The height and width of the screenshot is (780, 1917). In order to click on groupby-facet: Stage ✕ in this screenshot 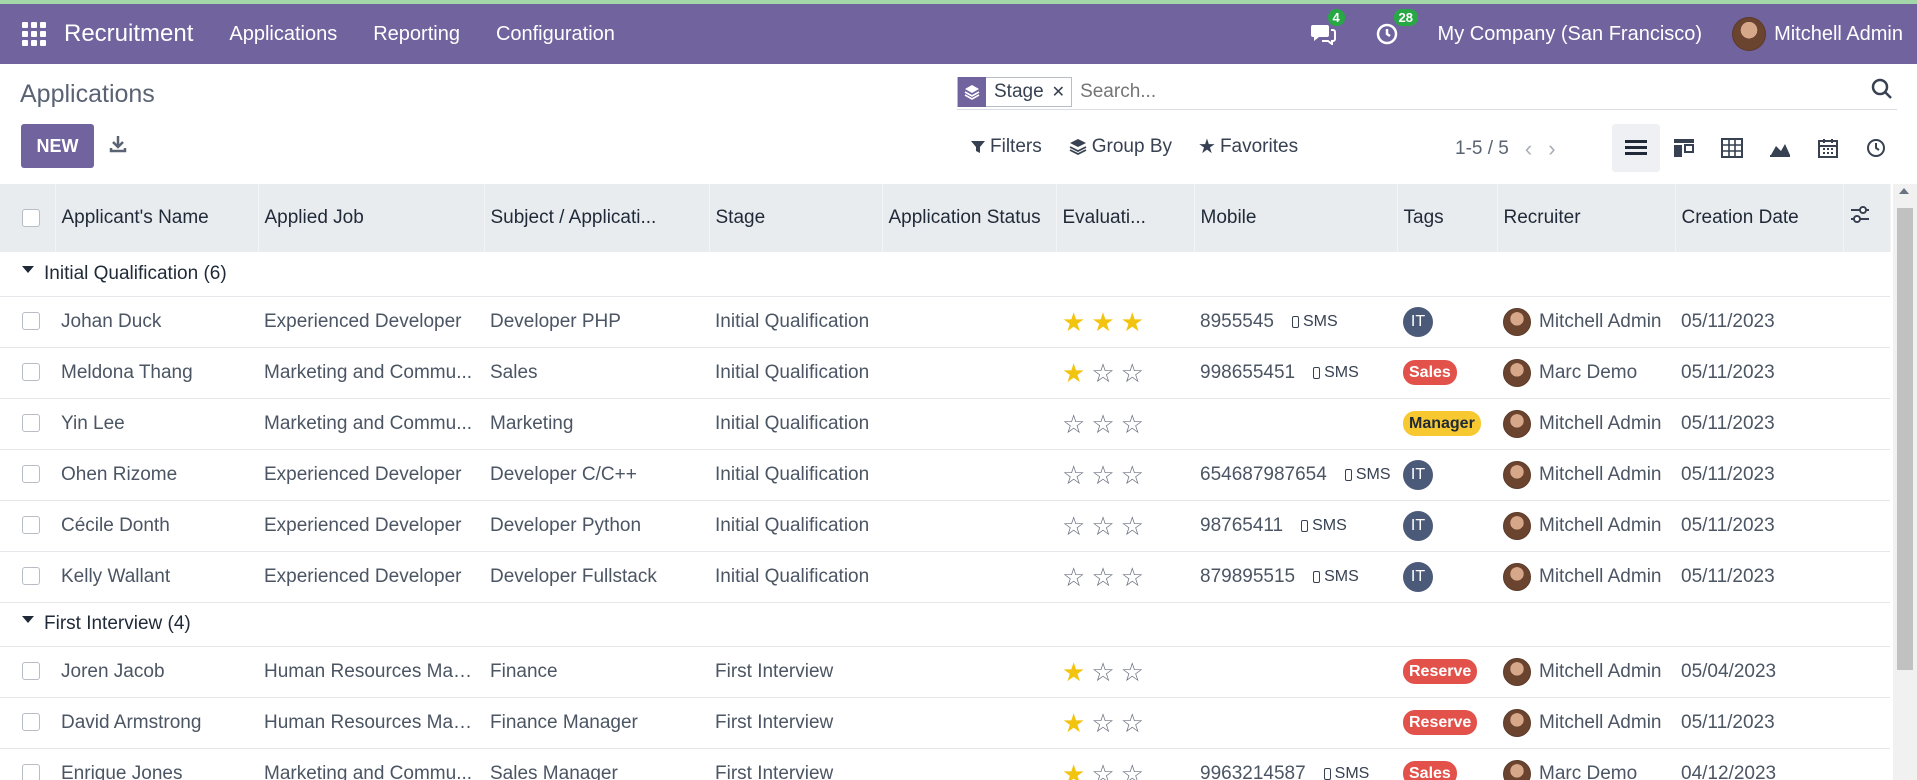, I will do `click(1015, 91)`.